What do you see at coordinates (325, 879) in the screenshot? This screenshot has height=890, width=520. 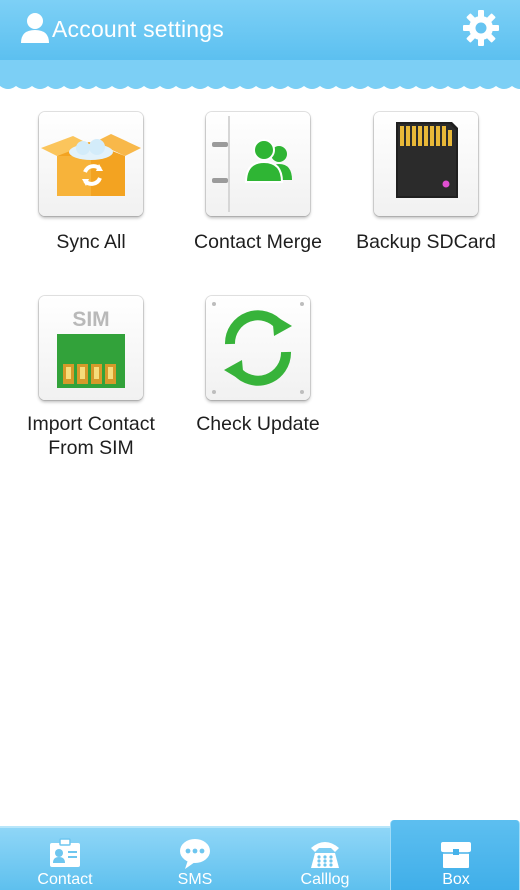 I see `nav-label: Calllog` at bounding box center [325, 879].